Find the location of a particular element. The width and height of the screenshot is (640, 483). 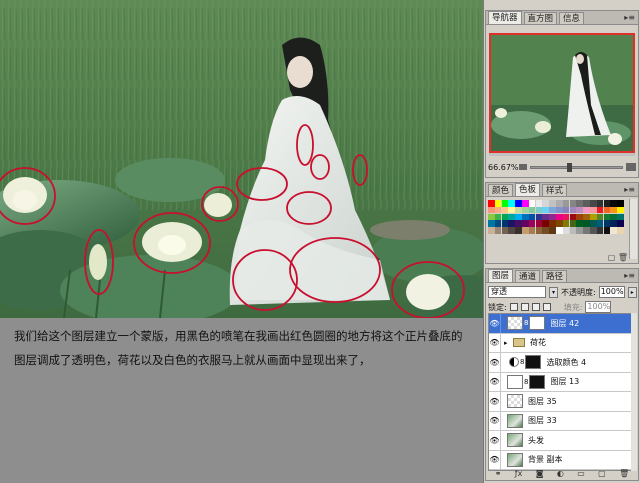

folder-icon: ▭ is located at coordinates (581, 474).